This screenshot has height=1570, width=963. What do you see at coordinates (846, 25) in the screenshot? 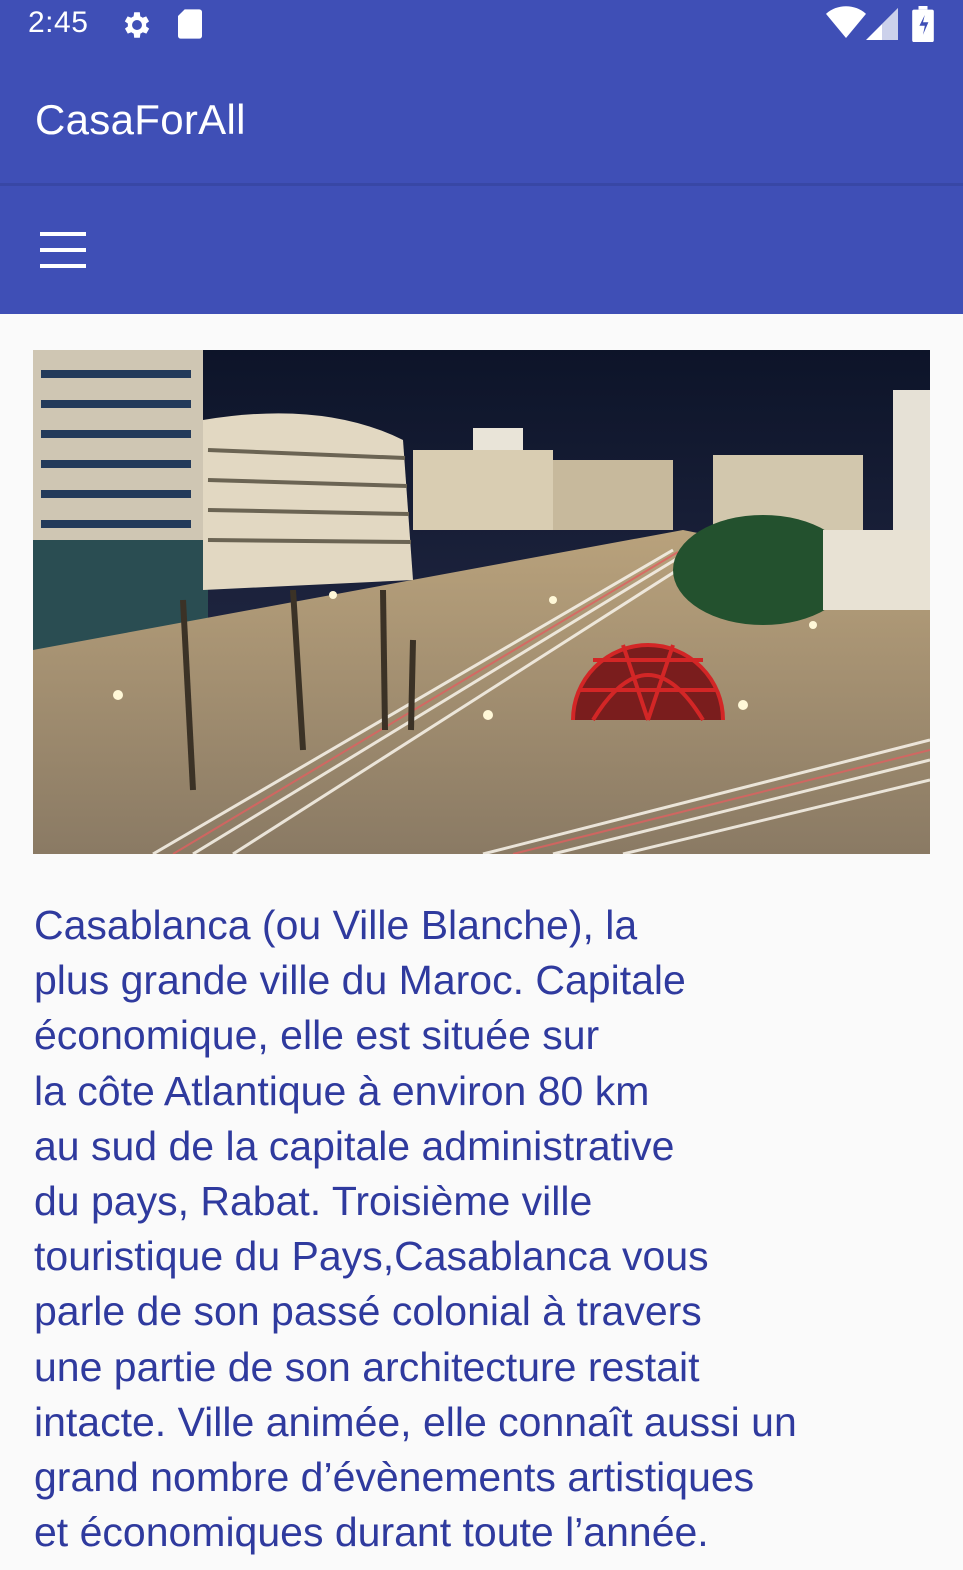
I see `wifi-icon` at bounding box center [846, 25].